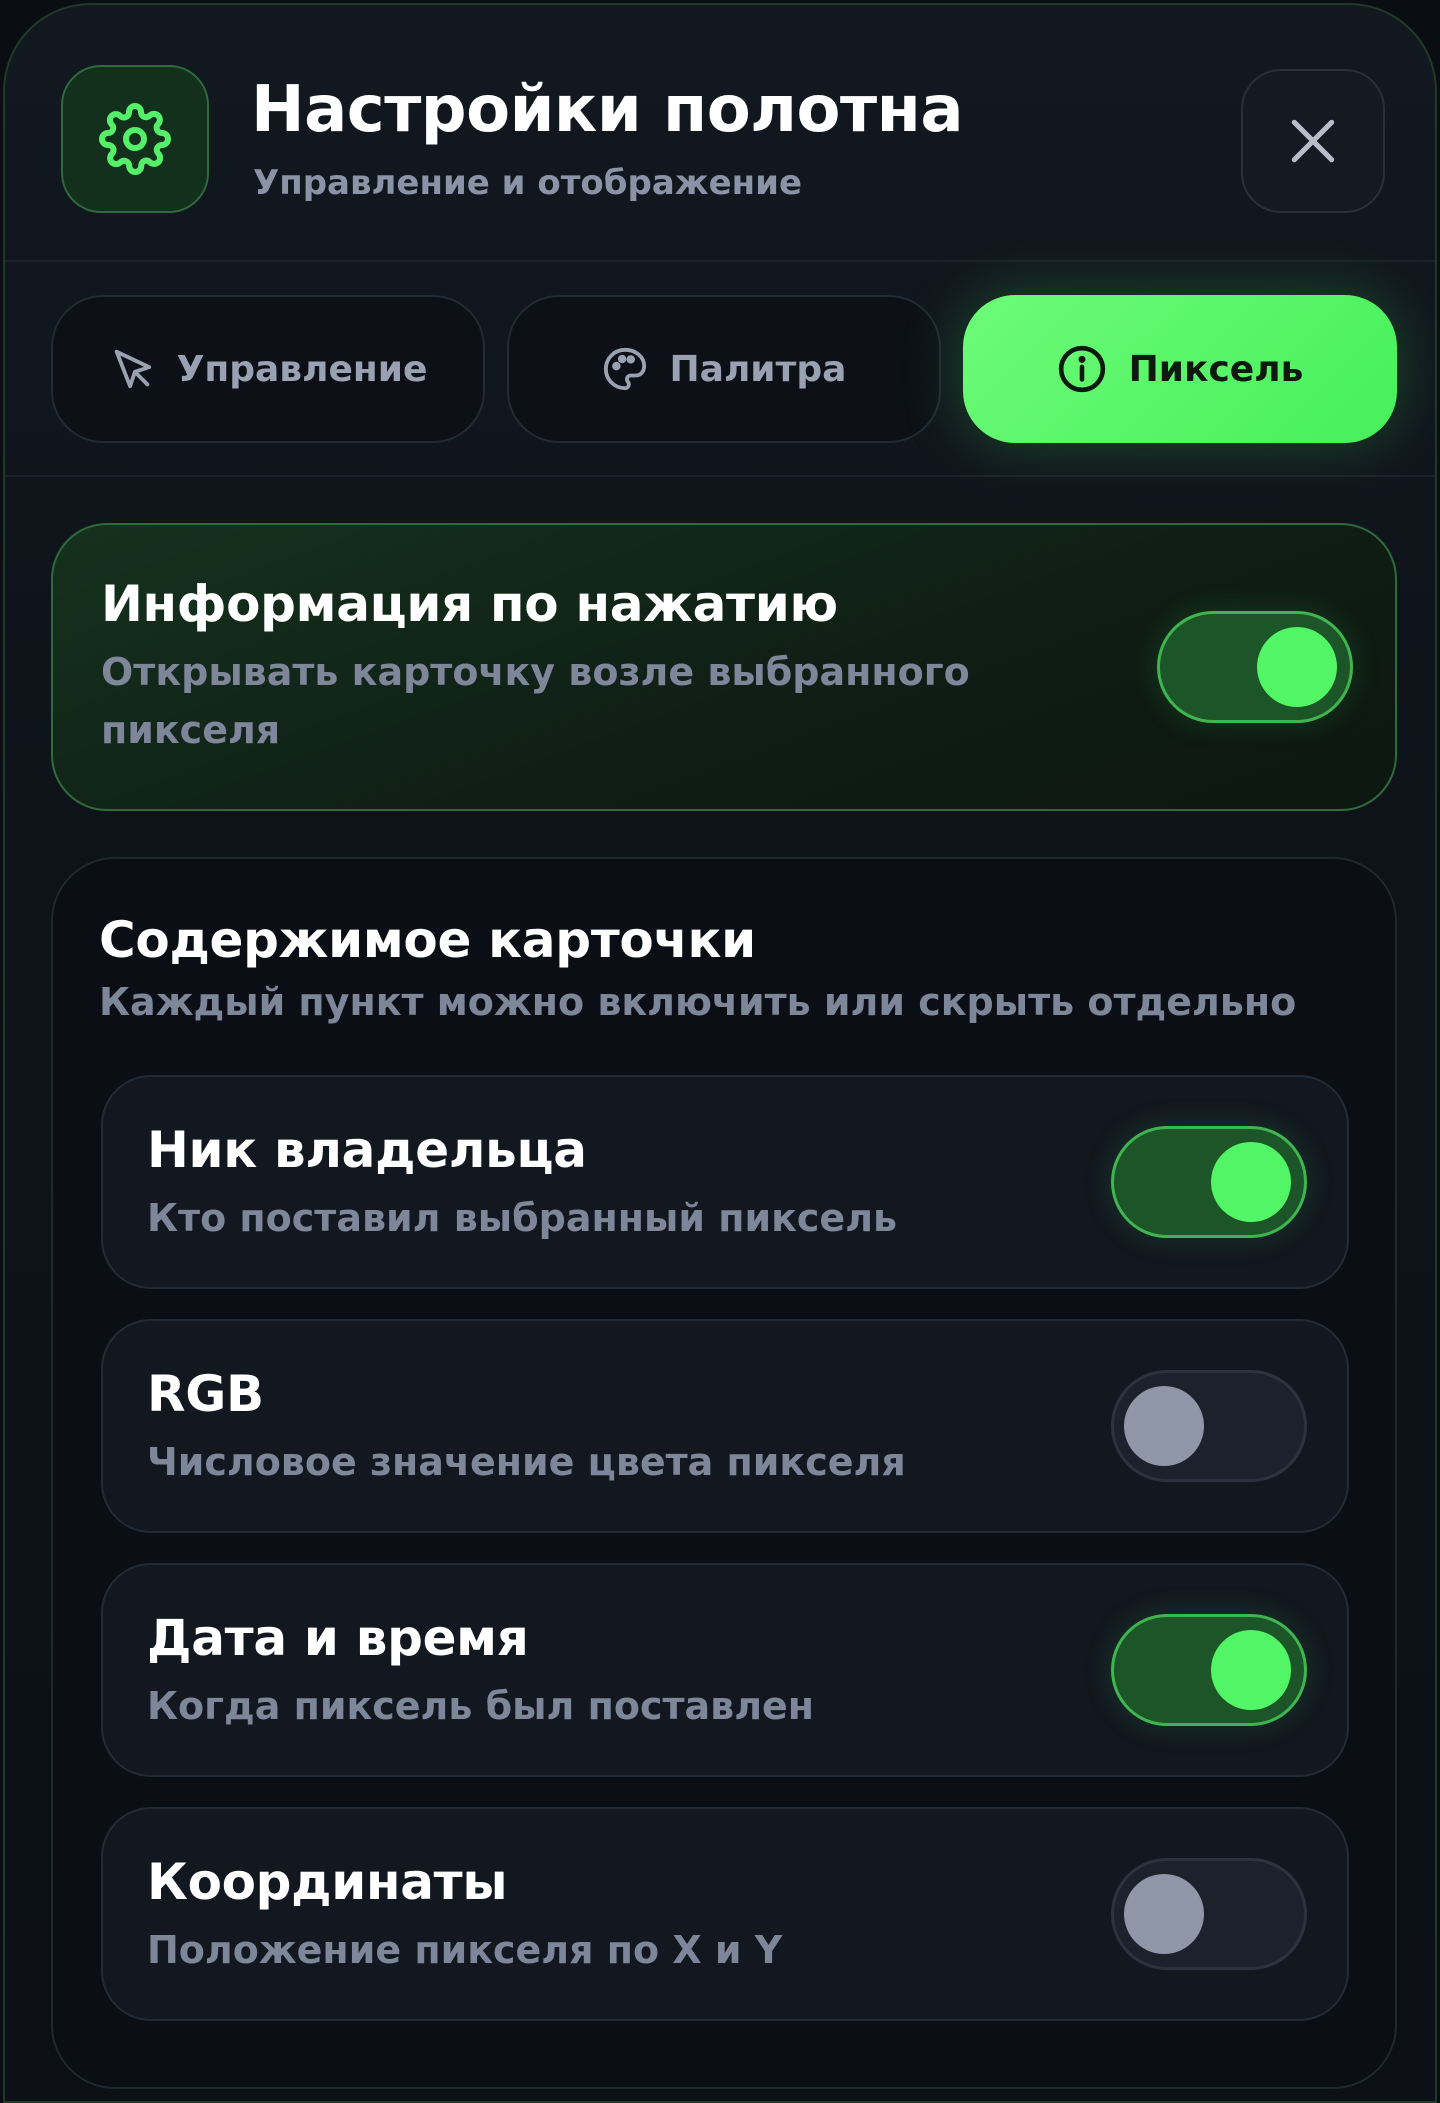 Image resolution: width=1440 pixels, height=2103 pixels. I want to click on rgb-description: Числовое значение цвета пикселя, so click(526, 1462).